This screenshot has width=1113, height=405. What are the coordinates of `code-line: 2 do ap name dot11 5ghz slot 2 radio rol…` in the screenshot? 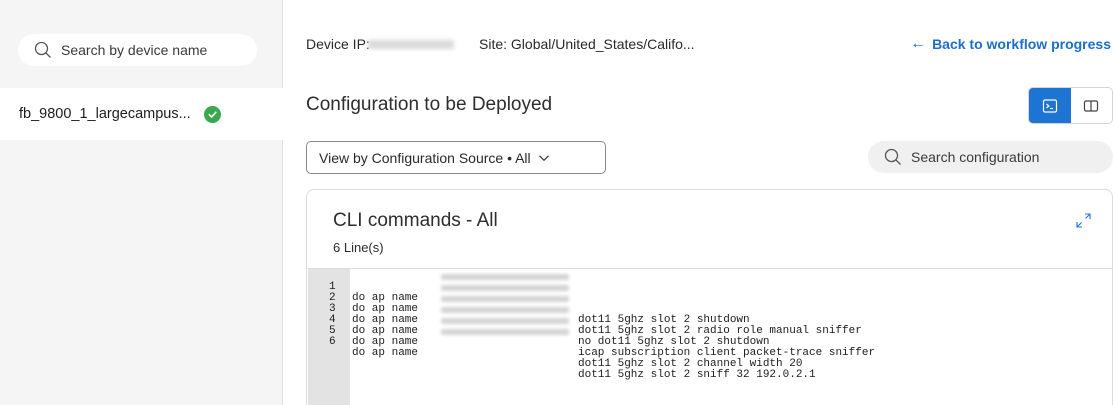 It's located at (585, 309).